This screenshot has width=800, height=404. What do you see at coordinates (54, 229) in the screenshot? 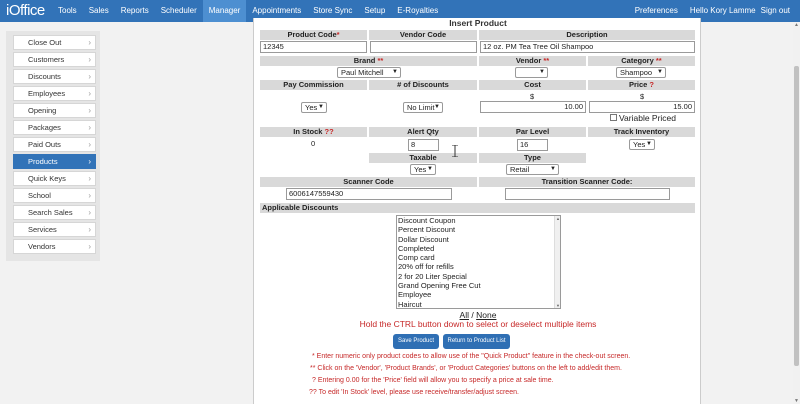
I see `sidebar-item-services: Services ›` at bounding box center [54, 229].